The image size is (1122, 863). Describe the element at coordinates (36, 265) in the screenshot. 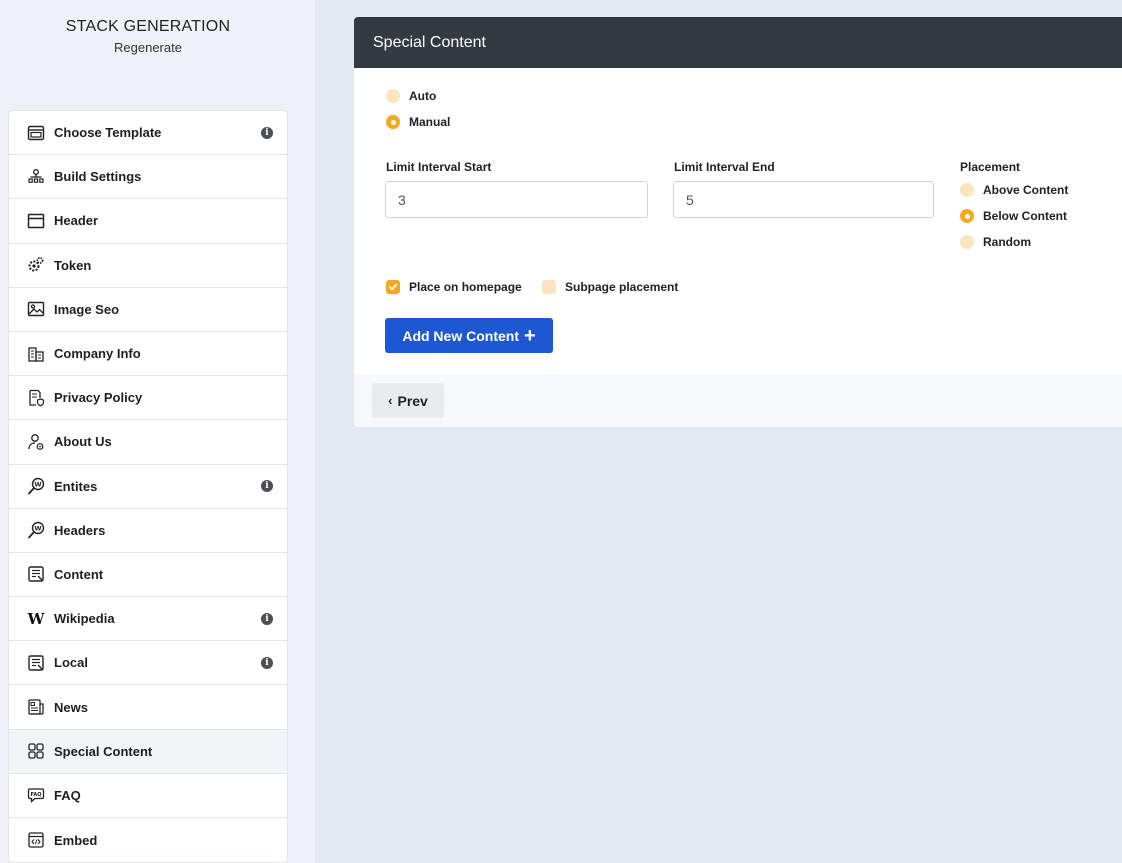

I see `gears-icon` at that location.